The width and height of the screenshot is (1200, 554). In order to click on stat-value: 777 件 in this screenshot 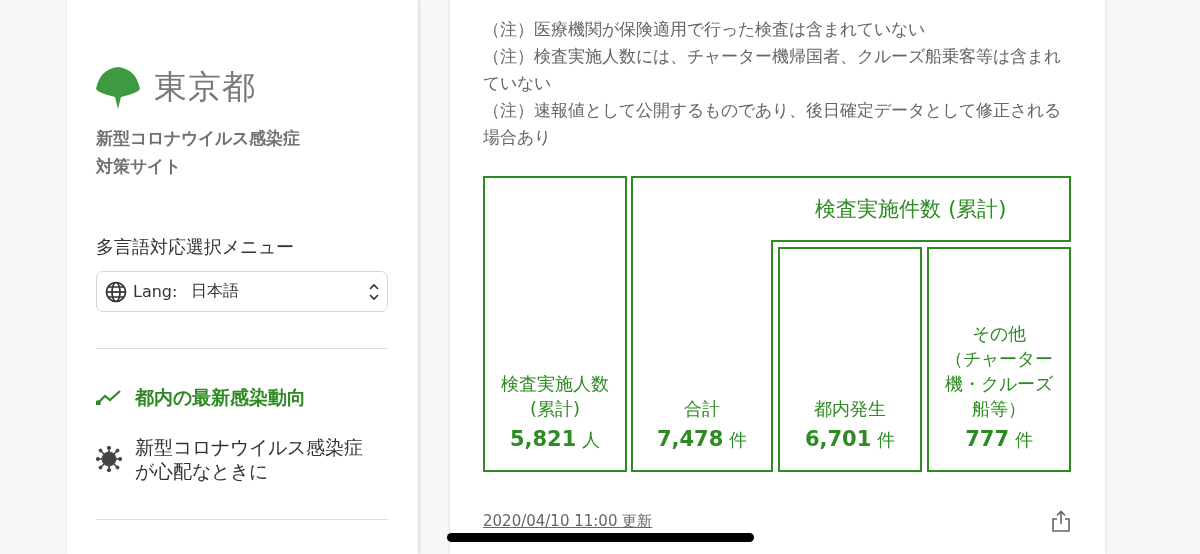, I will do `click(999, 439)`.